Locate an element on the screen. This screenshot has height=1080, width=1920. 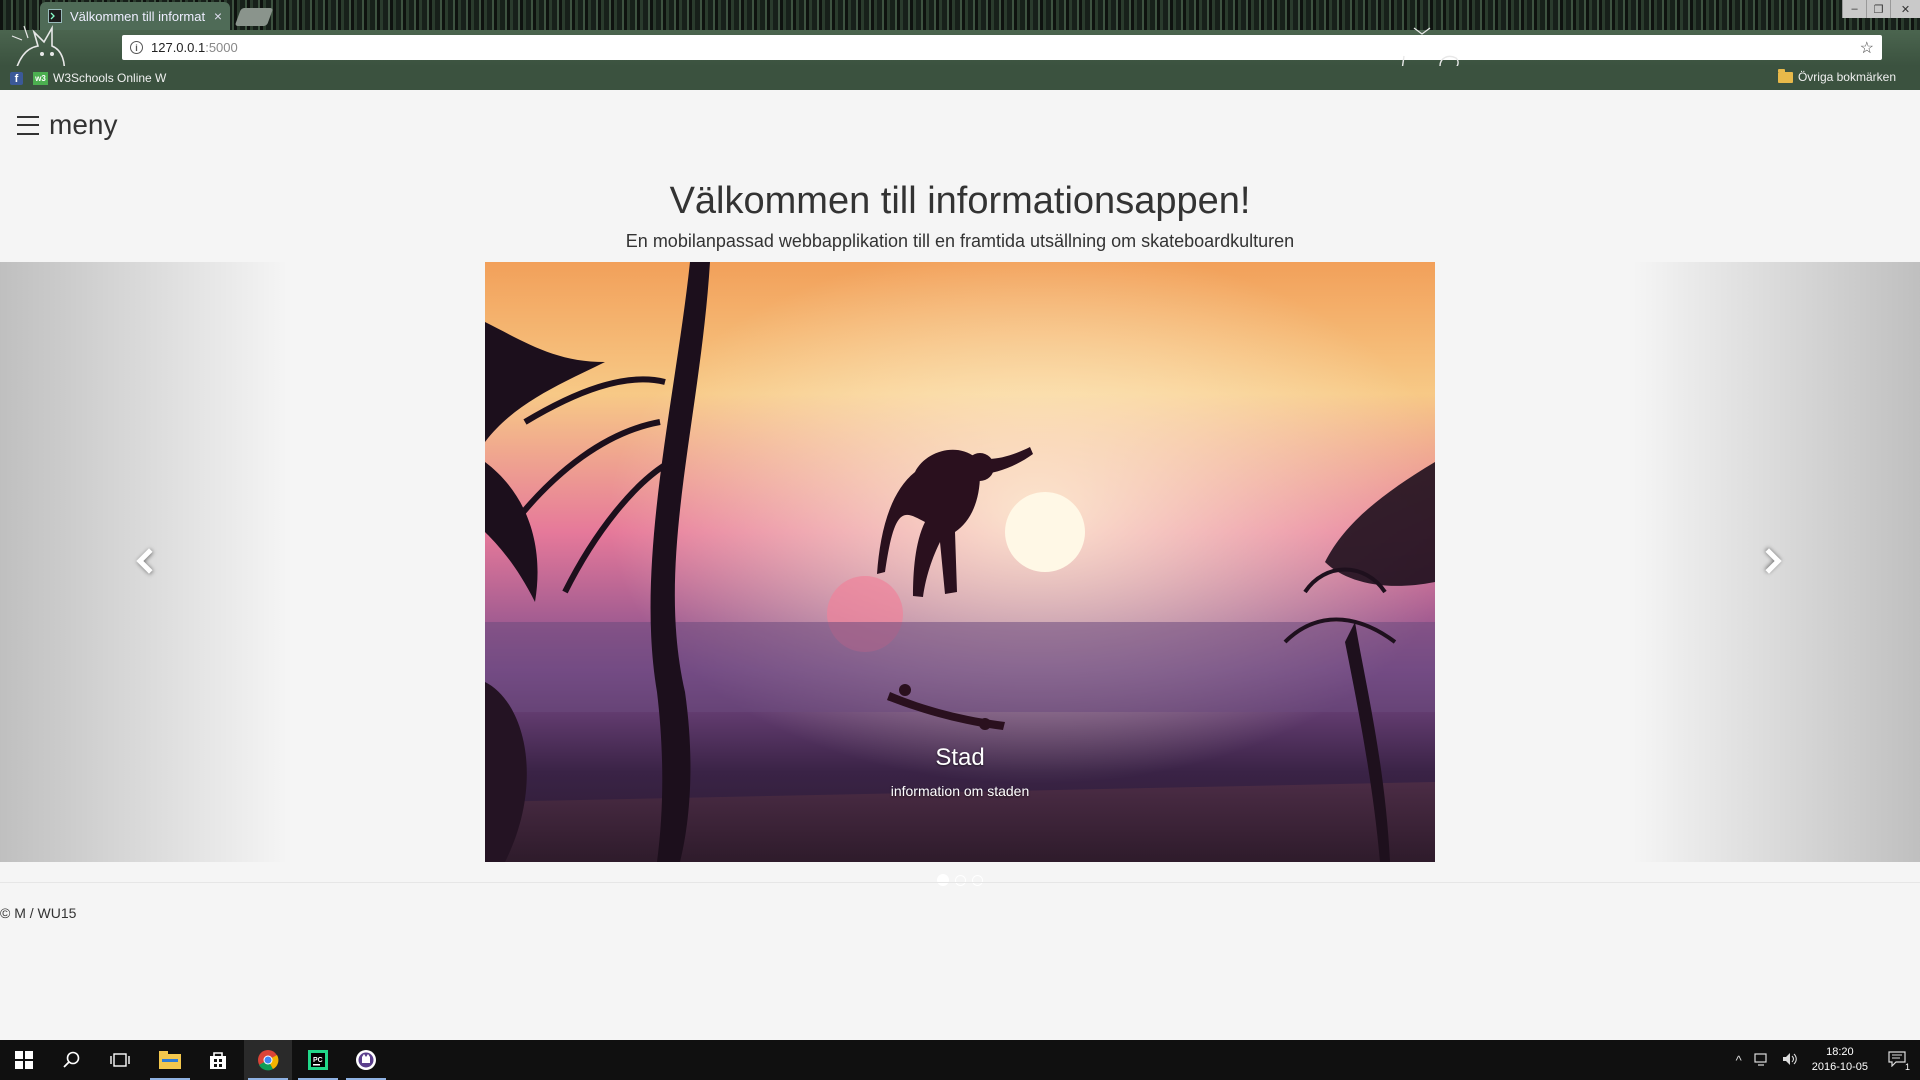
bookmark-facebook: f is located at coordinates (16, 78).